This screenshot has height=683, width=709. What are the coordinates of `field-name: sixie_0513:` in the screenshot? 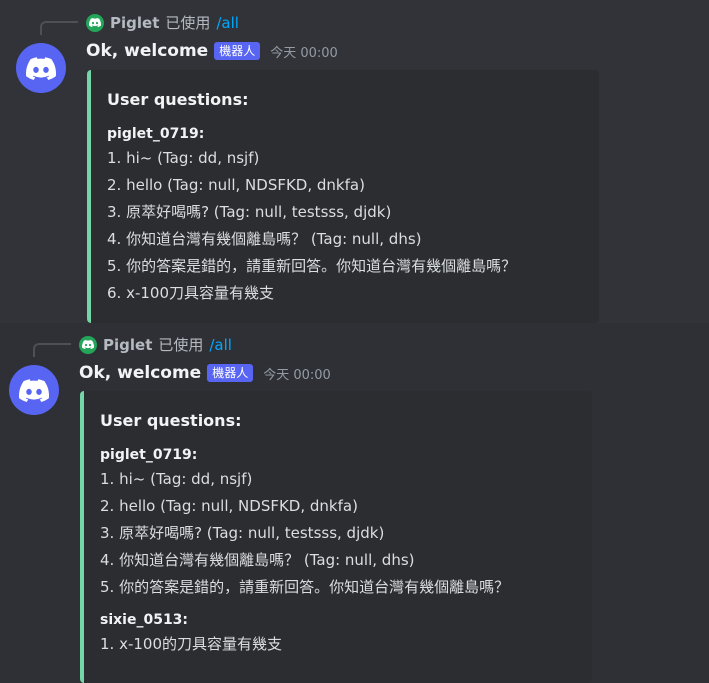 It's located at (144, 620).